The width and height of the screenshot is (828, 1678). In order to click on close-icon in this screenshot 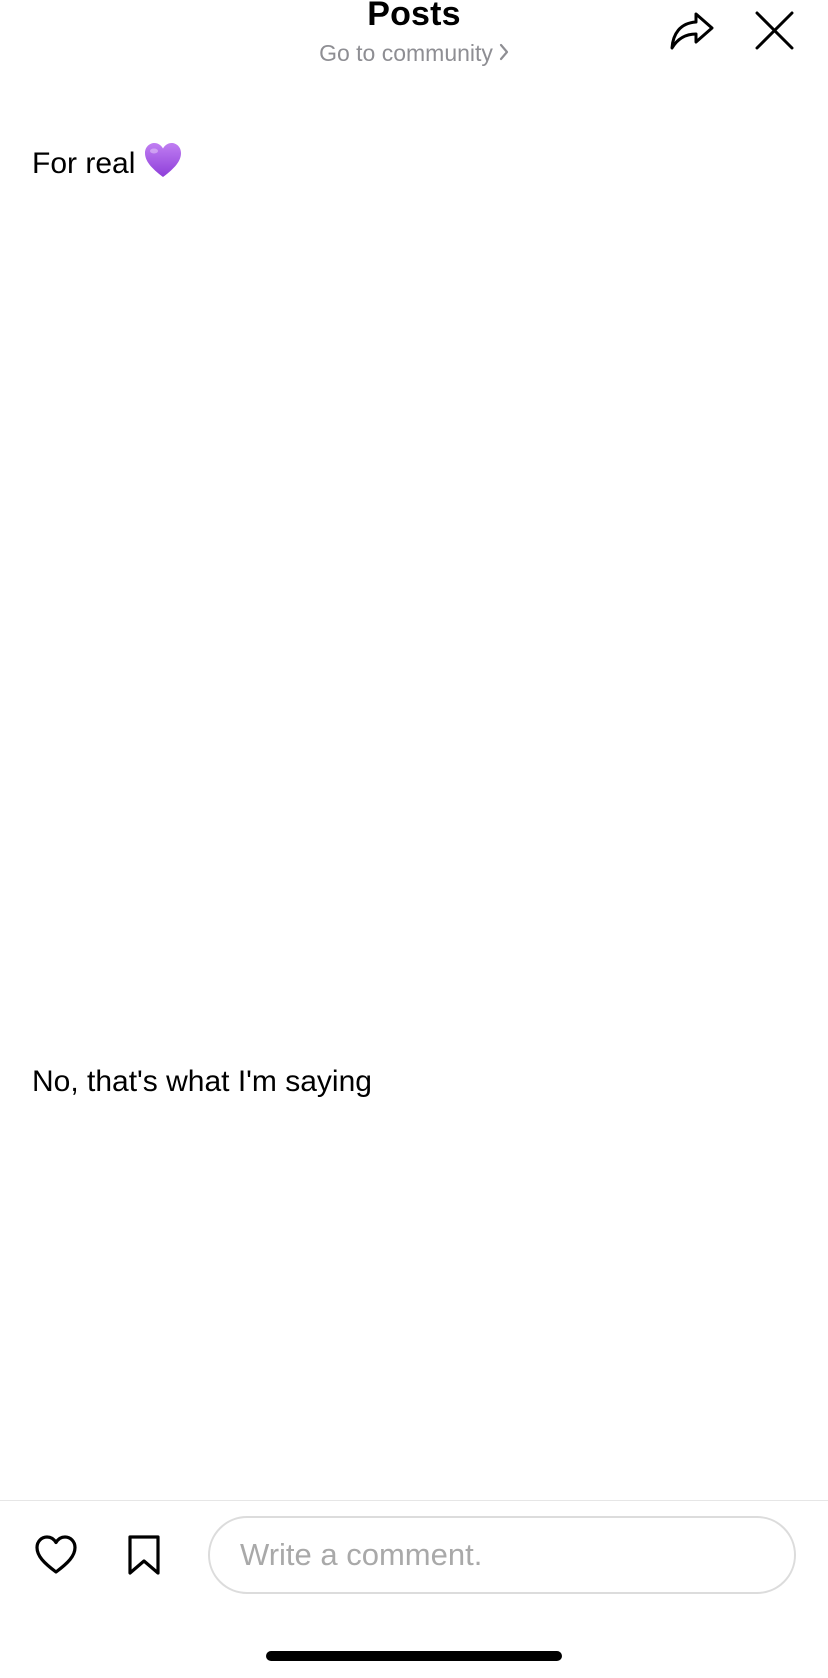, I will do `click(774, 30)`.